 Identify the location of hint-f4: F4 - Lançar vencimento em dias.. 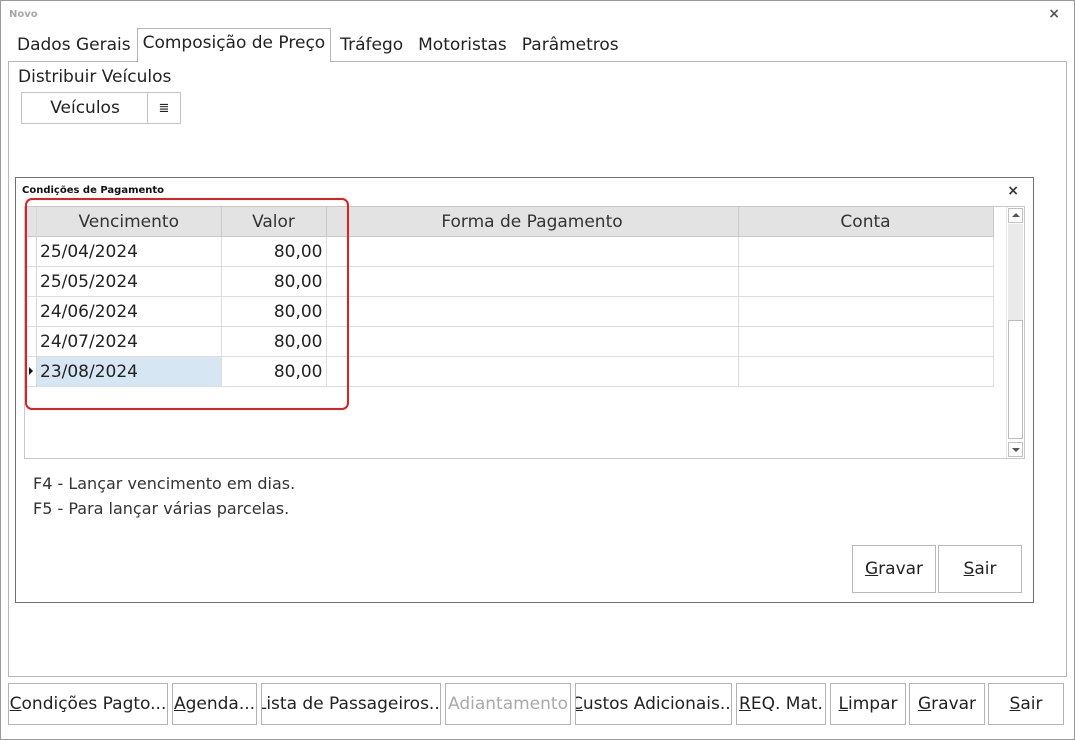
(164, 483).